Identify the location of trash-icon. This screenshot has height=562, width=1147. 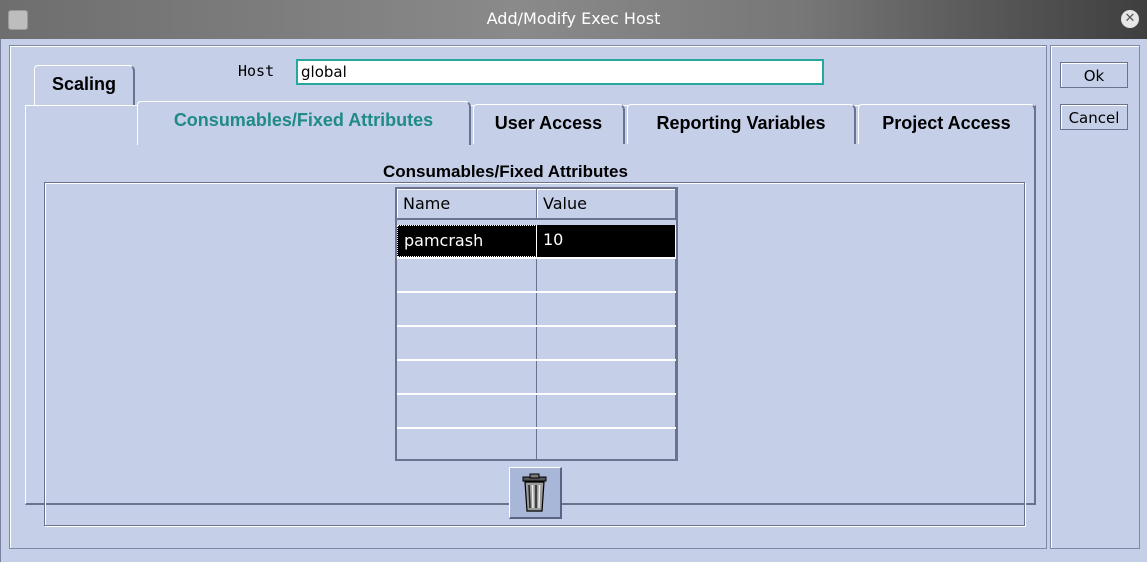
(534, 492).